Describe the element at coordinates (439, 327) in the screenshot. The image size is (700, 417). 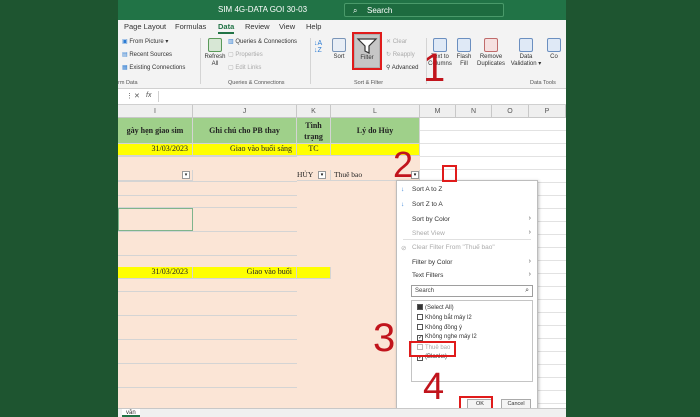
I see `checkbox-khong-dong-y: Không đồng ý` at that location.